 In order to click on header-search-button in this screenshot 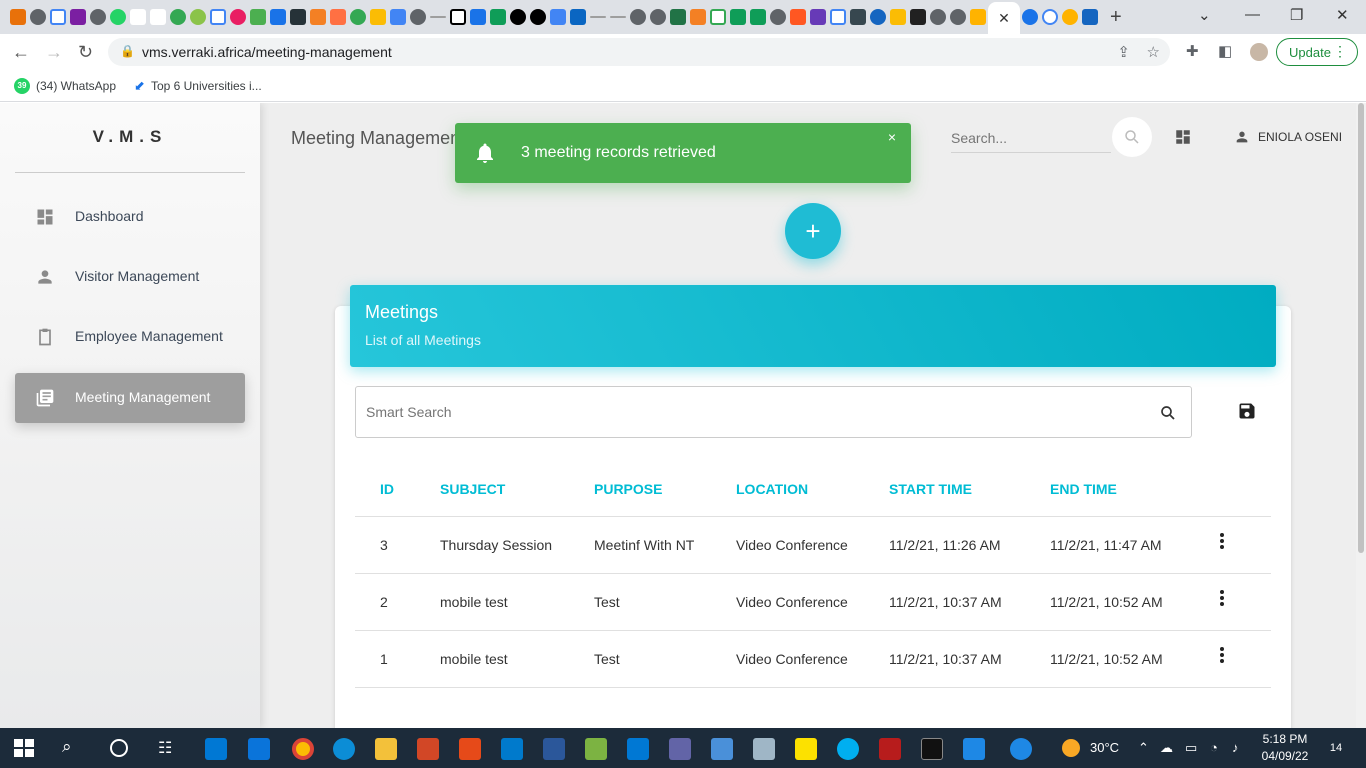, I will do `click(1132, 137)`.